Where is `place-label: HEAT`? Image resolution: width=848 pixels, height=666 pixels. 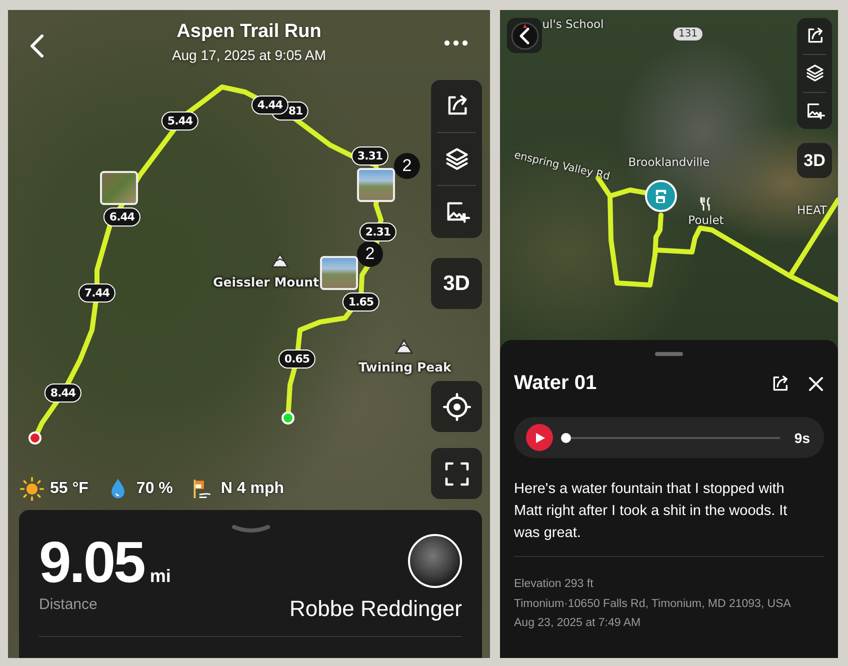
place-label: HEAT is located at coordinates (812, 210).